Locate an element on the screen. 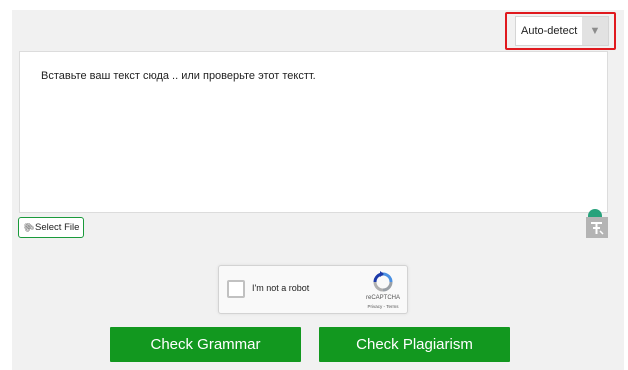  language-select-value: Auto-detect is located at coordinates (549, 31).